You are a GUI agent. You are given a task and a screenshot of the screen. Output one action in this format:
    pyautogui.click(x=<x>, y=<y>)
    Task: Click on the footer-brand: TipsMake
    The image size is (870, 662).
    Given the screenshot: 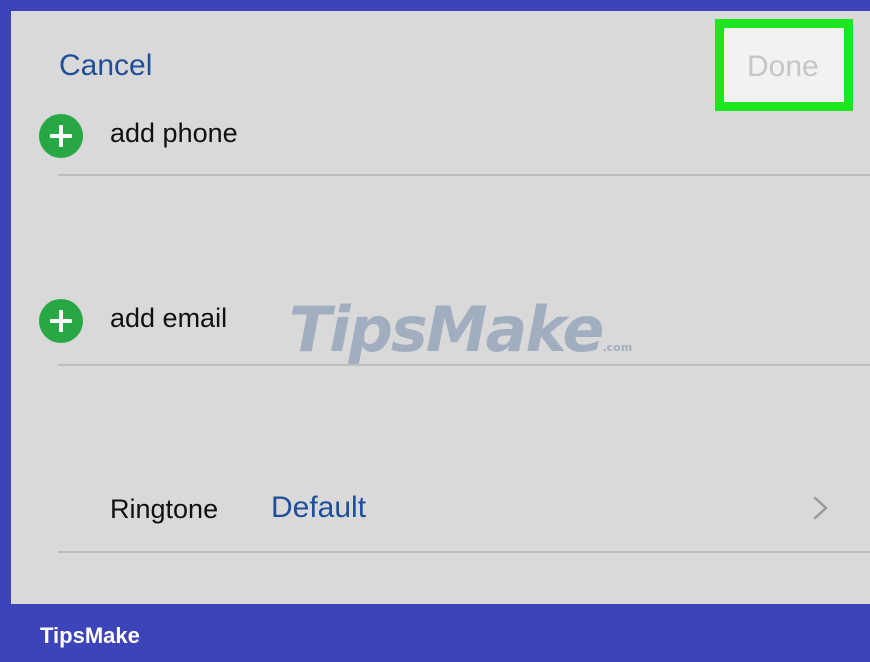 What is the action you would take?
    pyautogui.click(x=90, y=635)
    